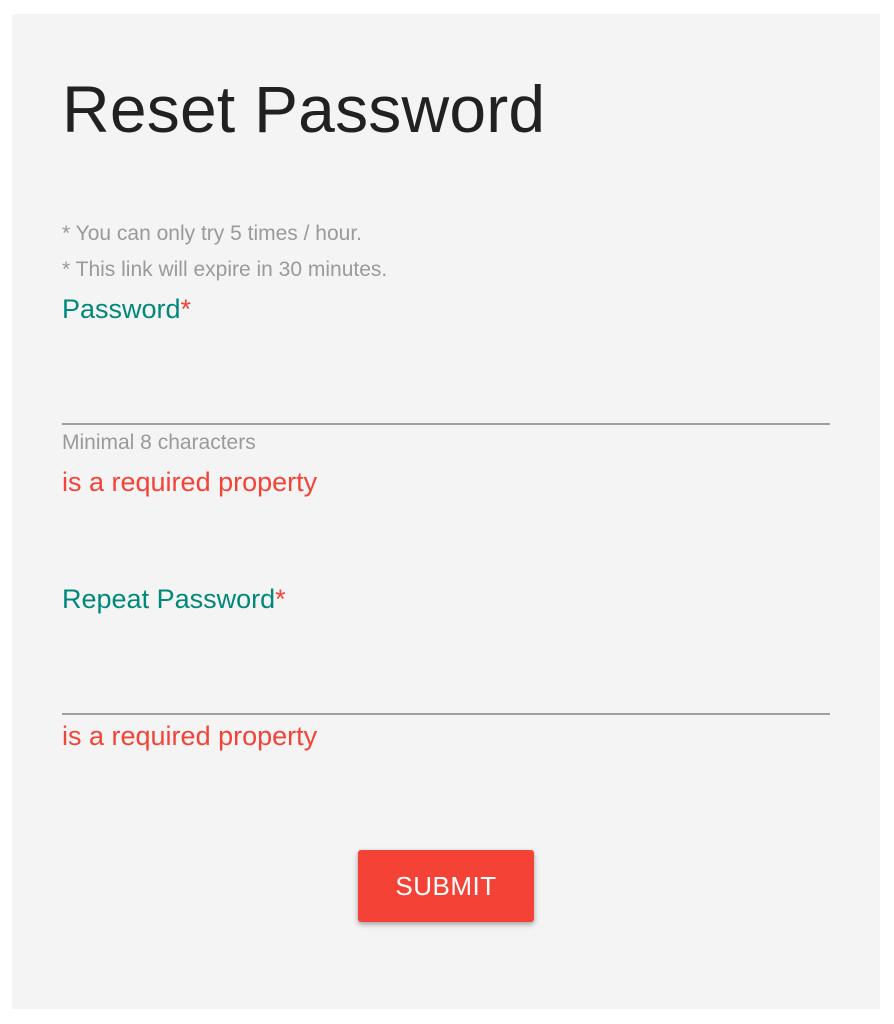 This screenshot has width=894, height=1024. Describe the element at coordinates (190, 482) in the screenshot. I see `password-error-message: is a required property` at that location.